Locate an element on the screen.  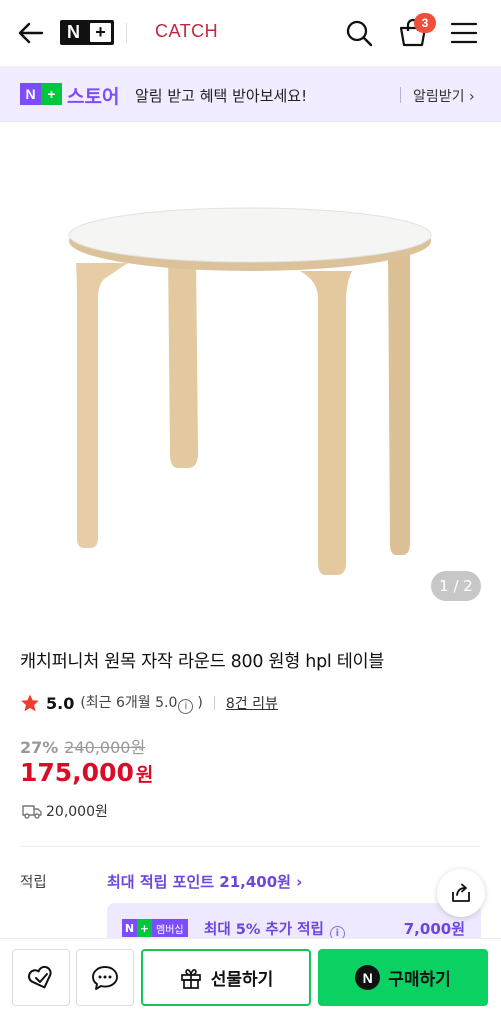
membership-badge-plus: + is located at coordinates (144, 928).